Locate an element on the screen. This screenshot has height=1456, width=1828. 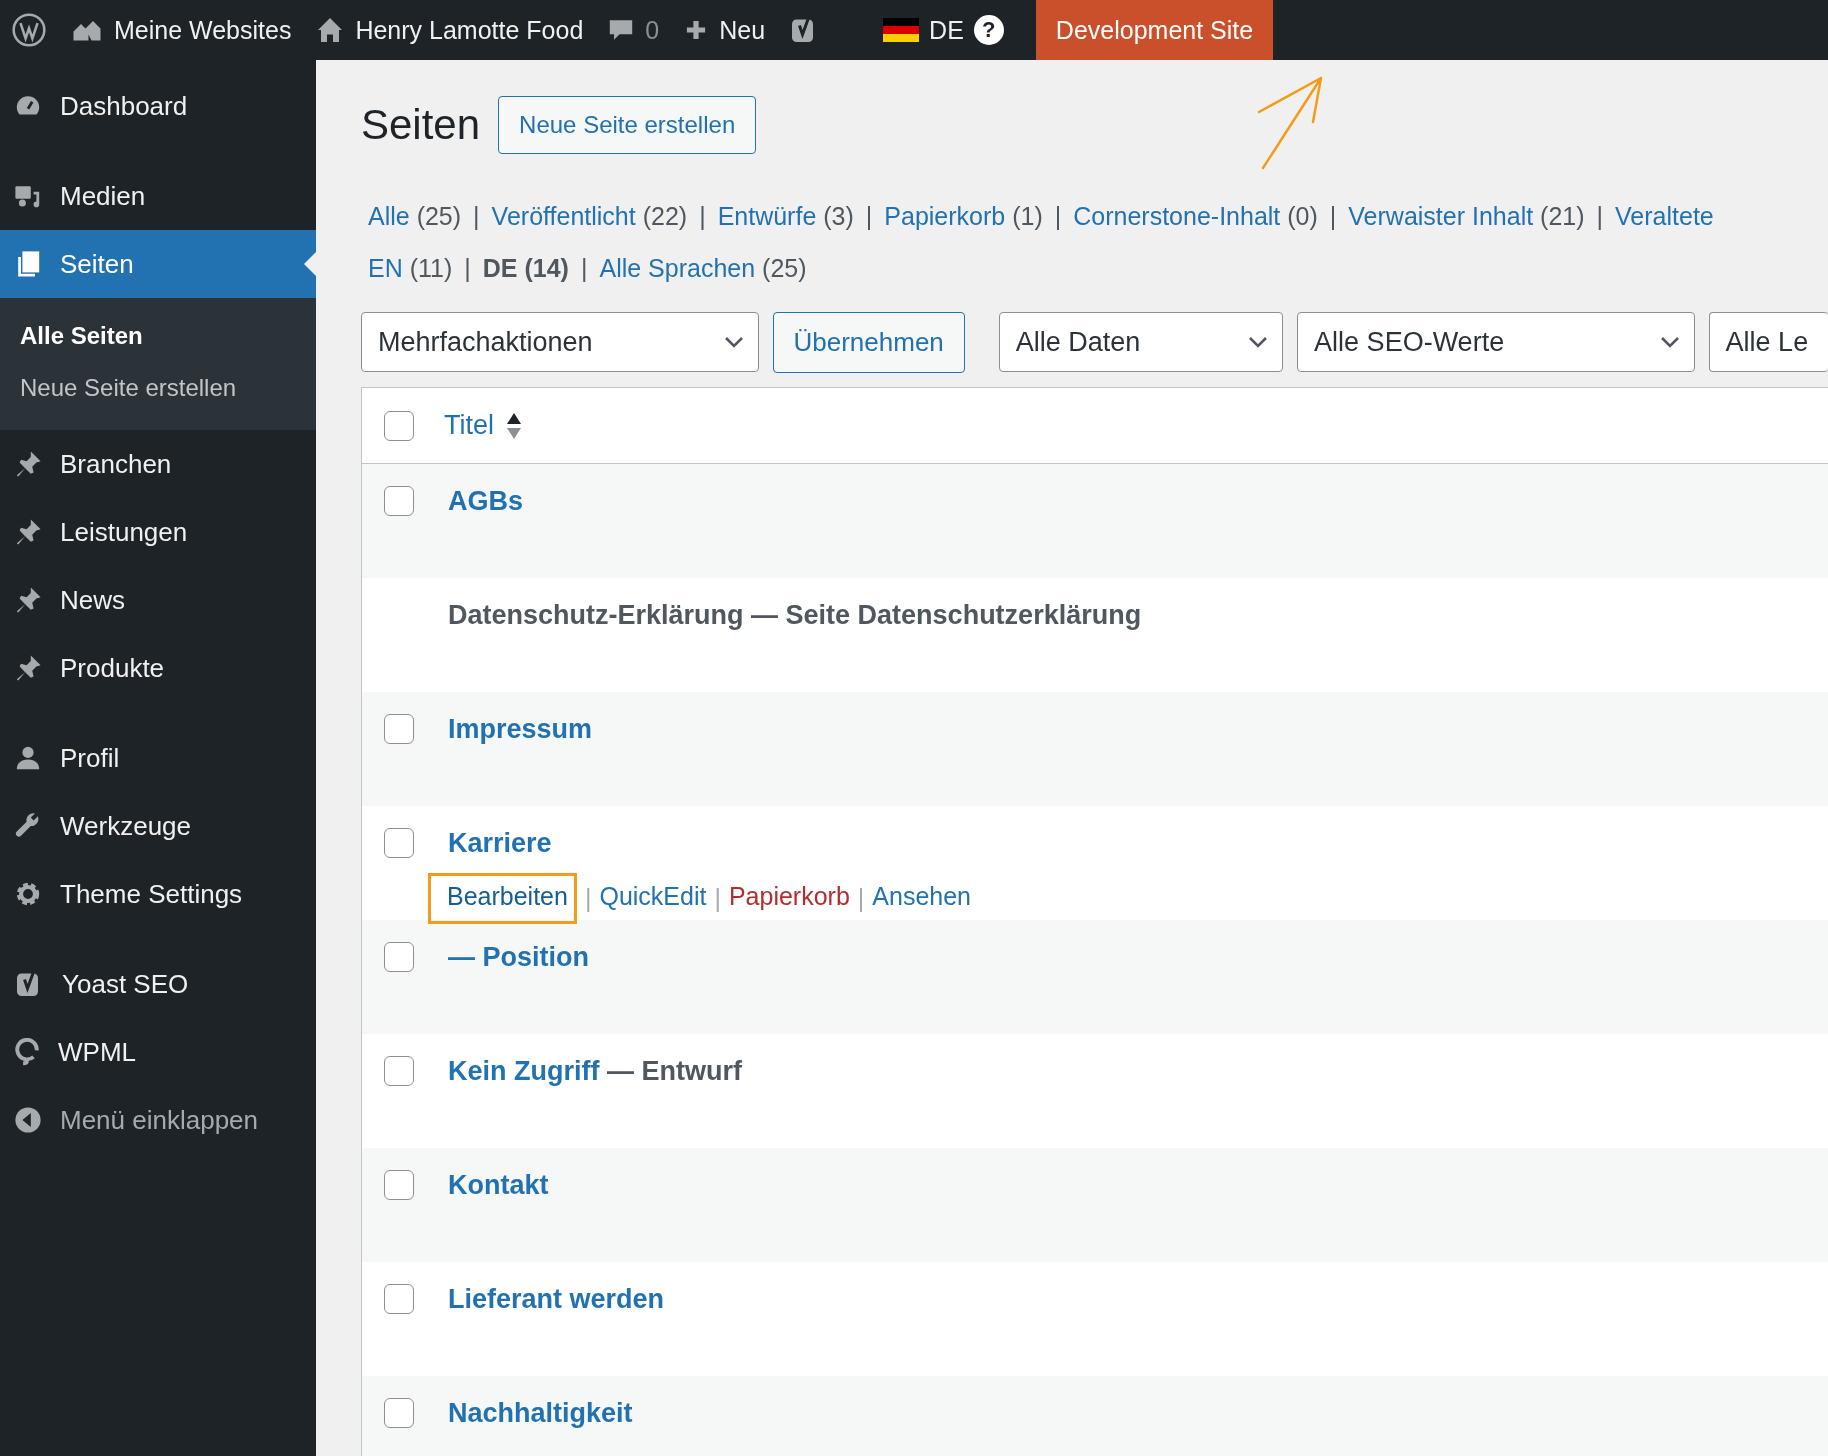
admin-bar-item: DE is located at coordinates (946, 30).